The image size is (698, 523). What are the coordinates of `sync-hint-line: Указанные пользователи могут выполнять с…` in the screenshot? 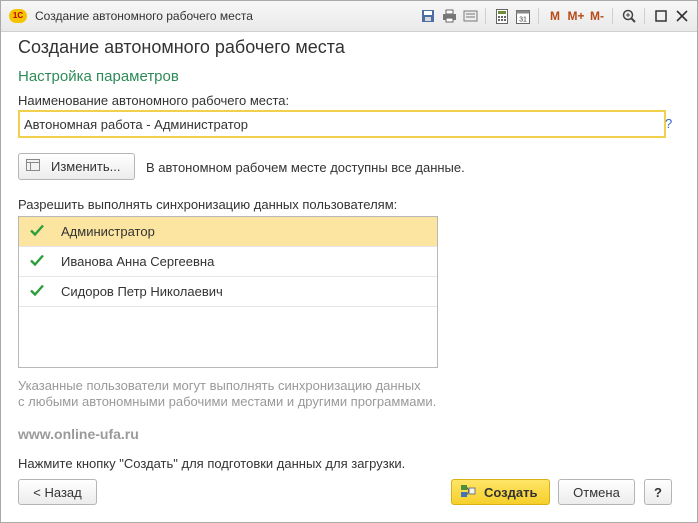 It's located at (219, 385).